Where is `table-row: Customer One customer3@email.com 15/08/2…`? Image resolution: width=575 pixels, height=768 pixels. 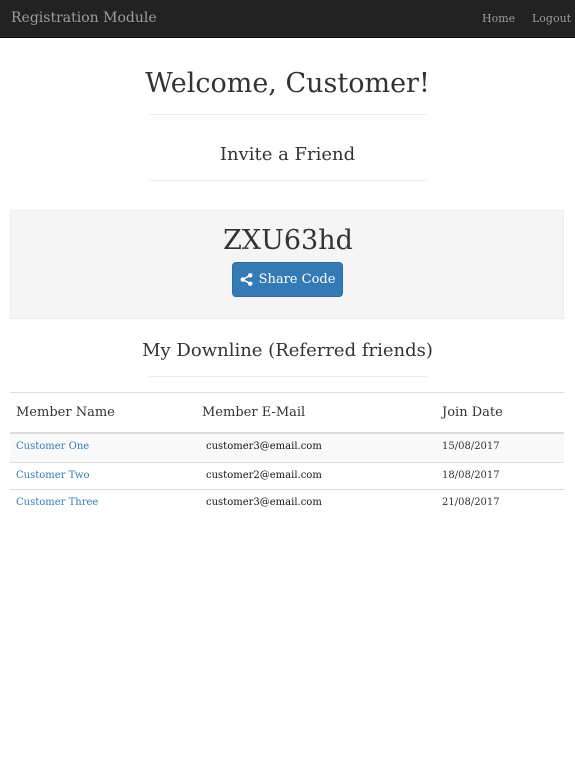
table-row: Customer One customer3@email.com 15/08/2… is located at coordinates (287, 448).